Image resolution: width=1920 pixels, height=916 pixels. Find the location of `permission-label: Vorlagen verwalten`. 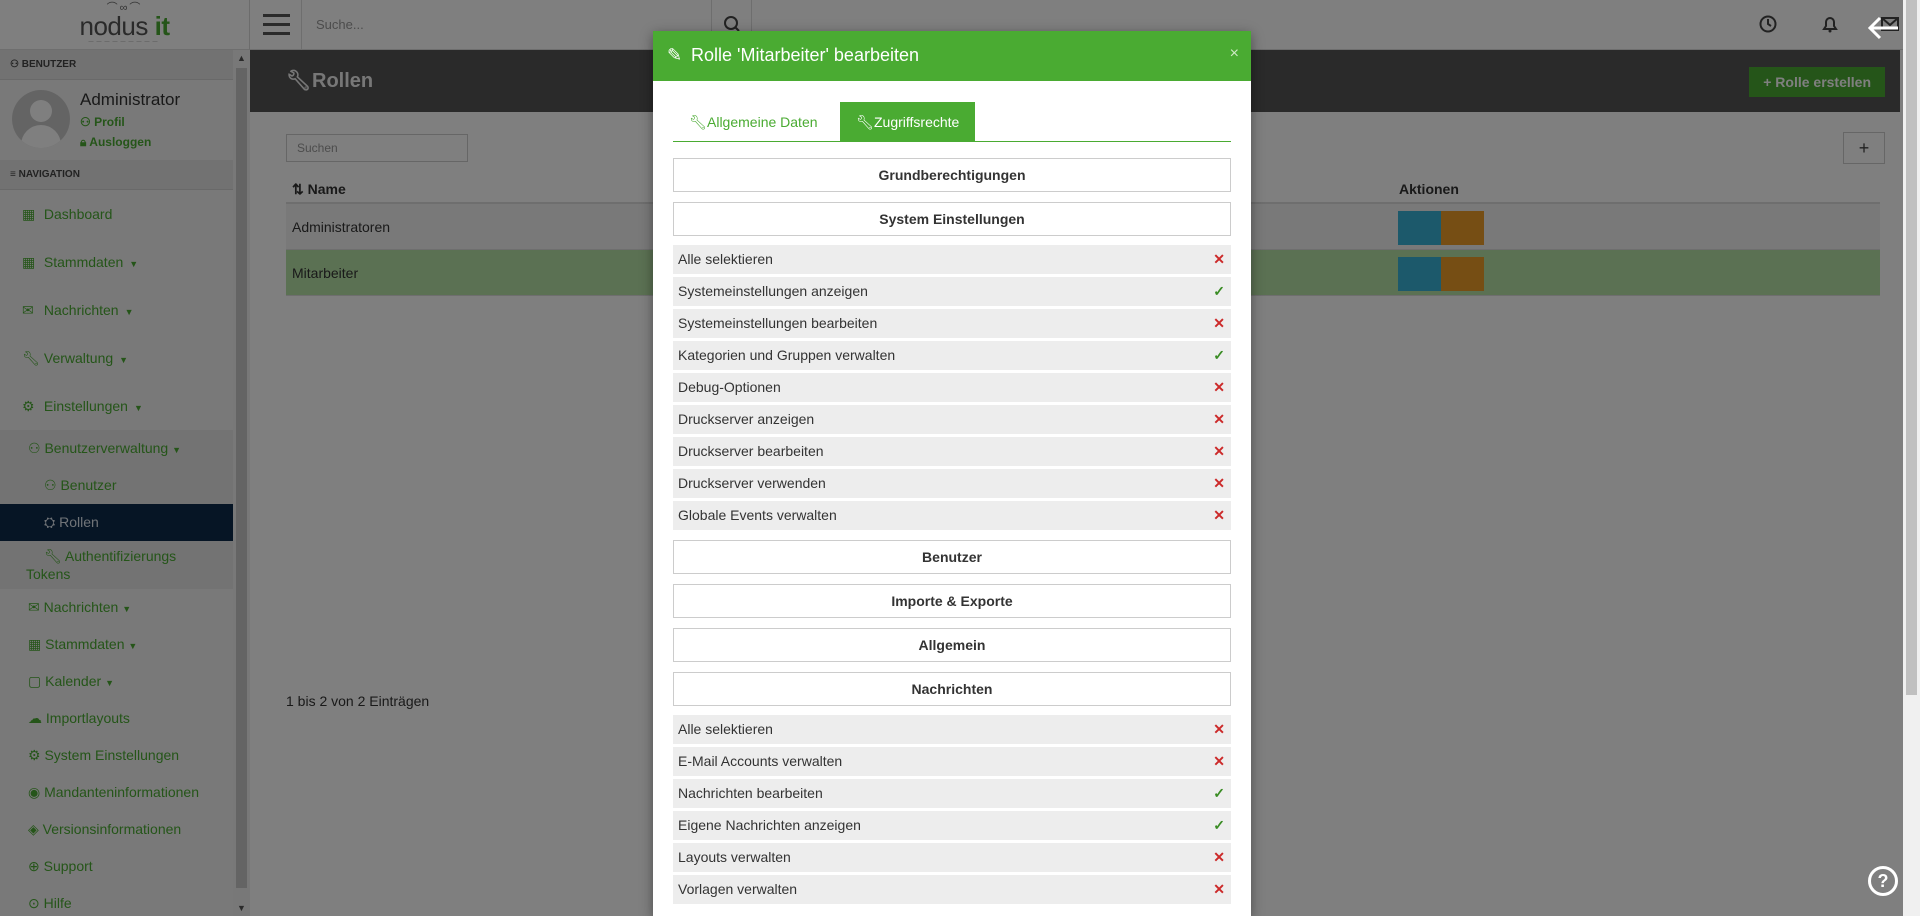

permission-label: Vorlagen verwalten is located at coordinates (738, 889).